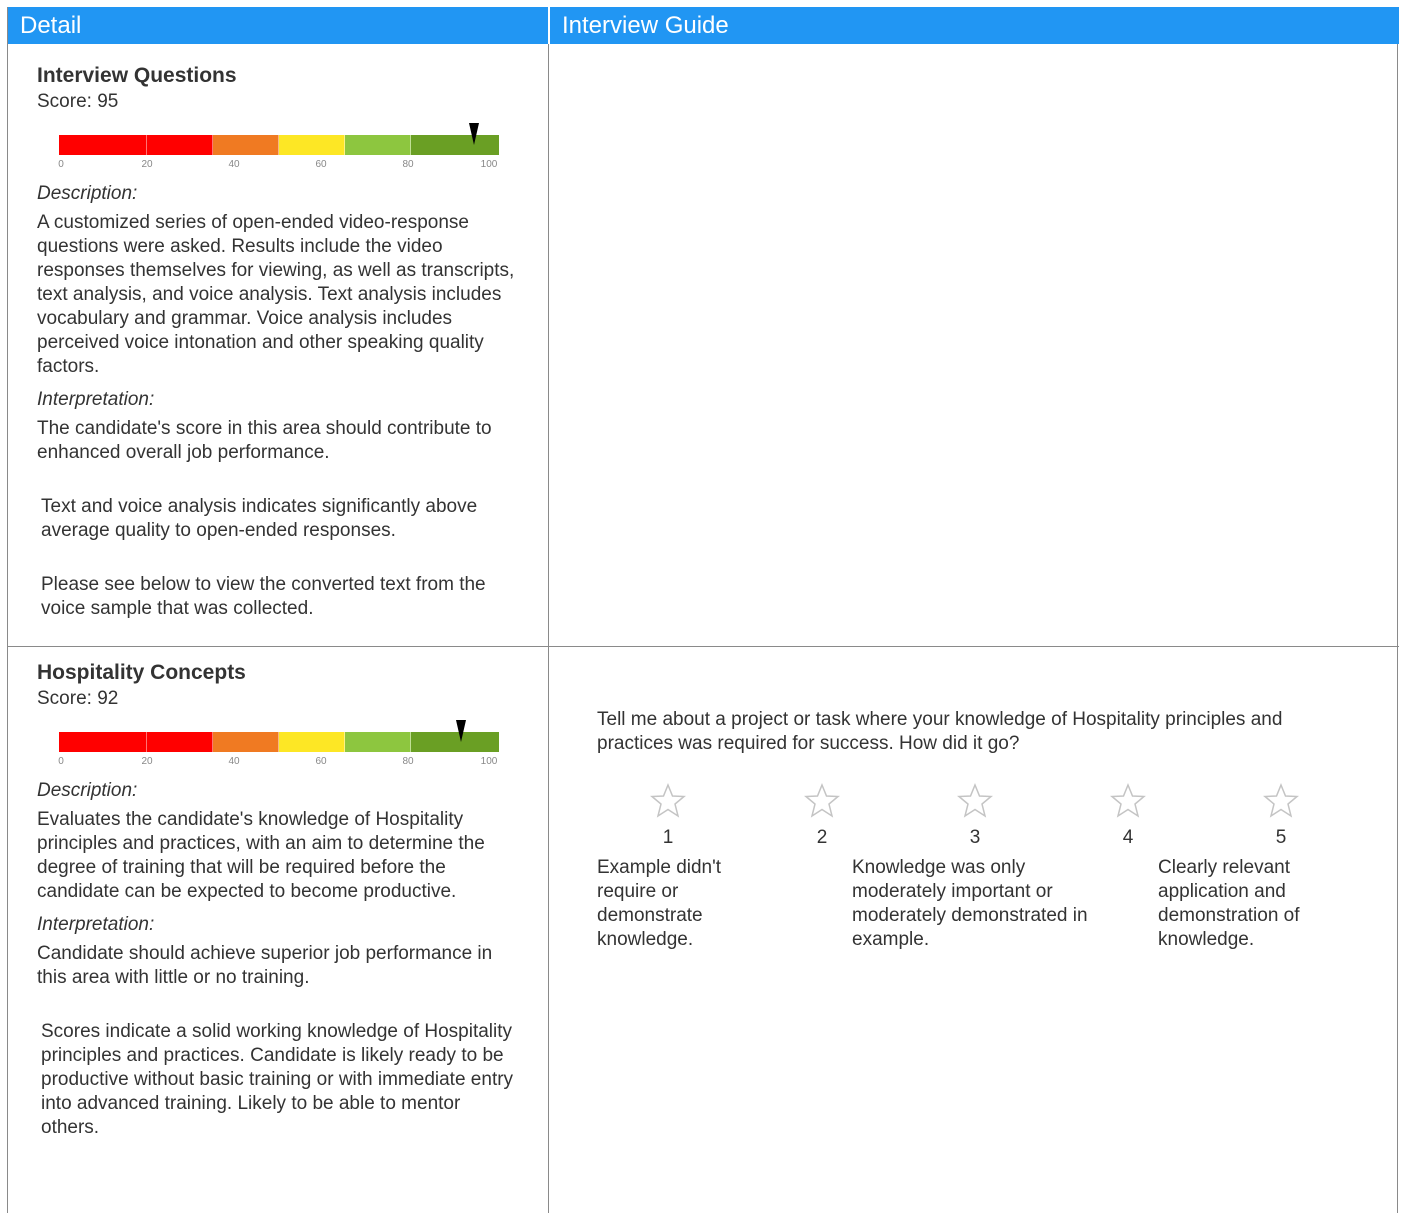  Describe the element at coordinates (975, 837) in the screenshot. I see `rating-number: 3` at that location.